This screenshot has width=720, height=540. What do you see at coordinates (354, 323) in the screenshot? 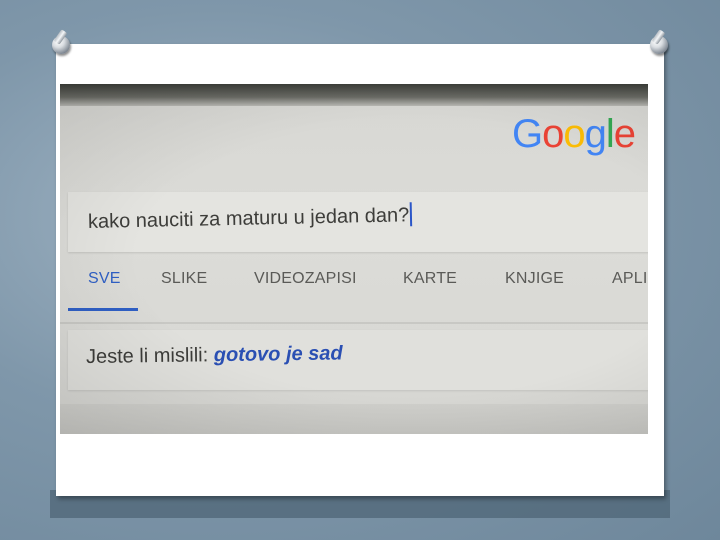
I see `section-divider` at bounding box center [354, 323].